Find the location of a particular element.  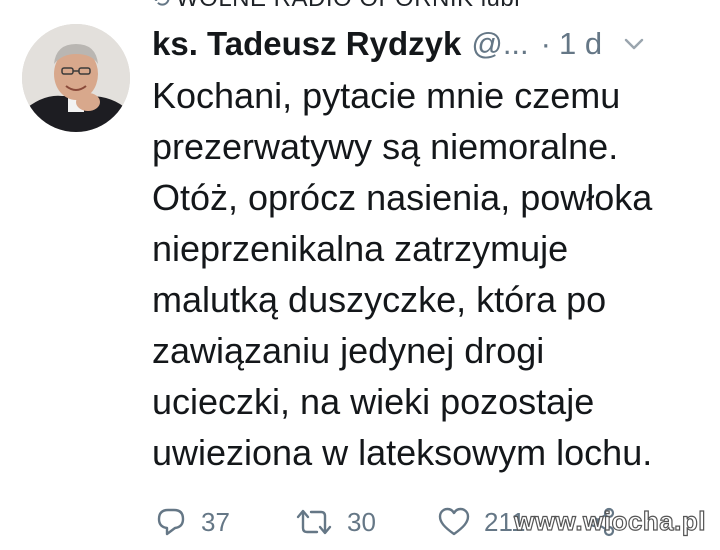

tweet-text-line: Kochani, pytacie mnie czemu is located at coordinates (386, 95).